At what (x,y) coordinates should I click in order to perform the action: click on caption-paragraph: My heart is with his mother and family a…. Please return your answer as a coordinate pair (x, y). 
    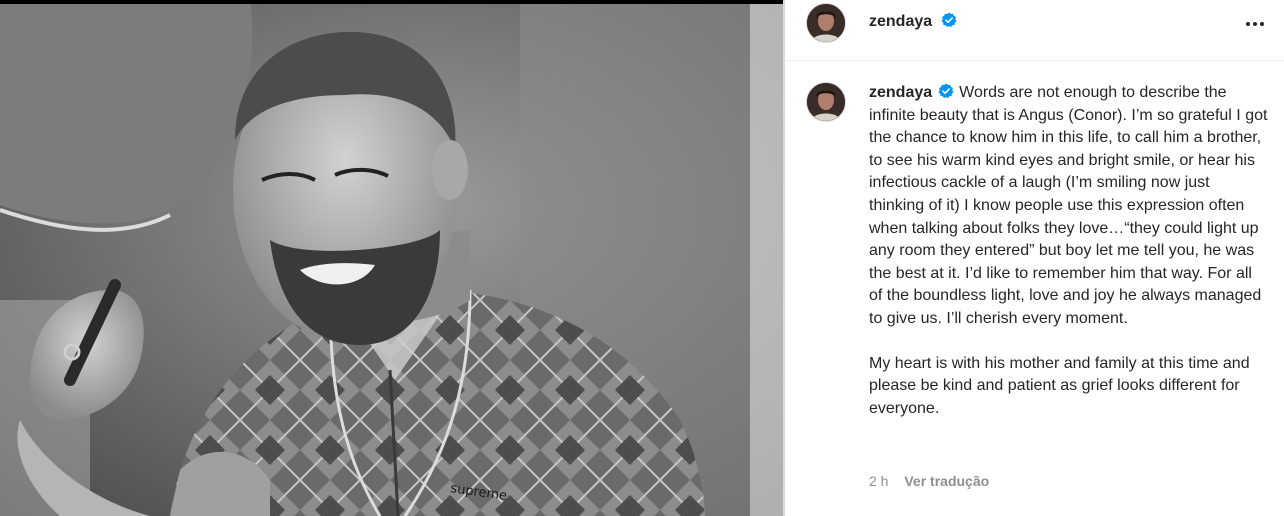
    Looking at the image, I should click on (1059, 385).